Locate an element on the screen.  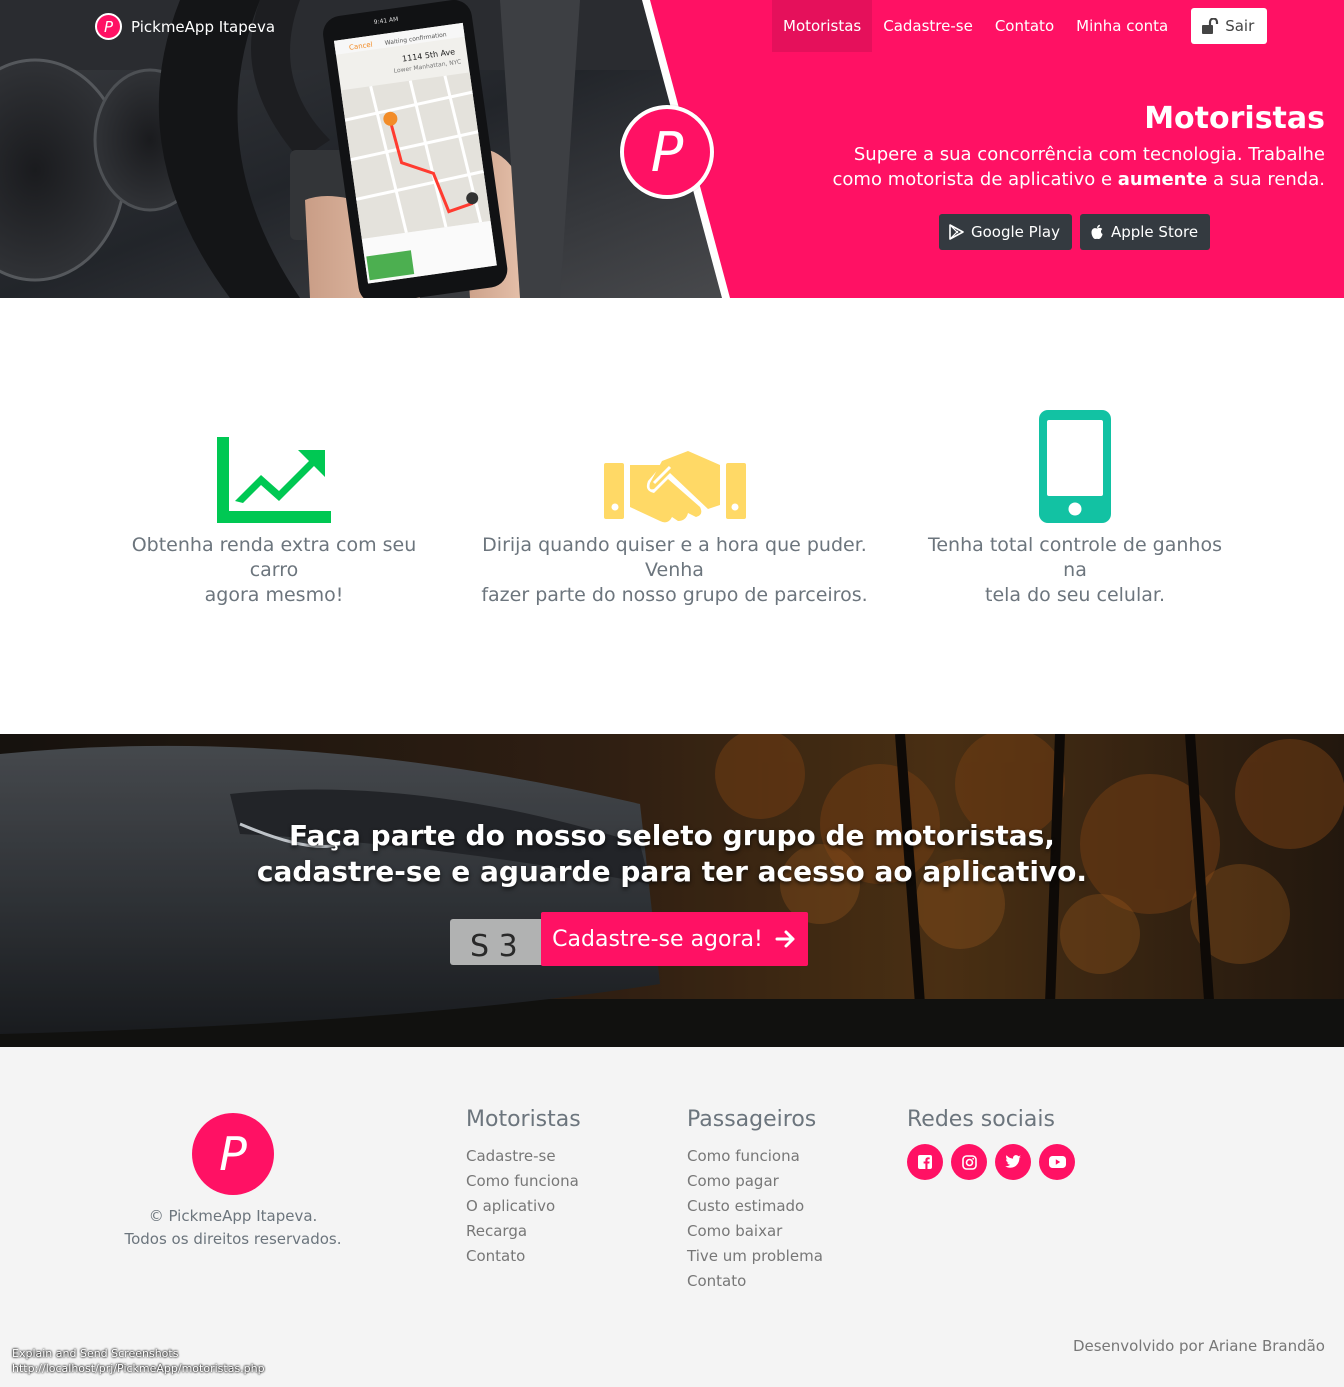
google-play-button: Google Play is located at coordinates (1005, 232).